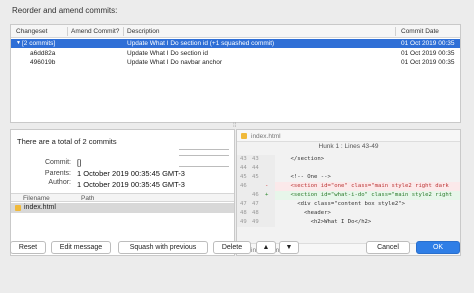  I want to click on diff-line-text: <!-- One -->, so click(304, 177).